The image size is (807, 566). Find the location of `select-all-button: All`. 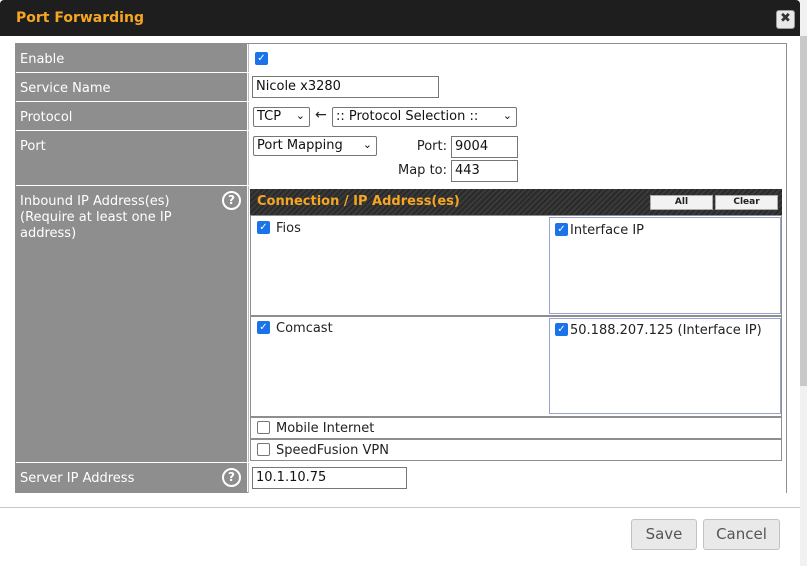

select-all-button: All is located at coordinates (681, 202).